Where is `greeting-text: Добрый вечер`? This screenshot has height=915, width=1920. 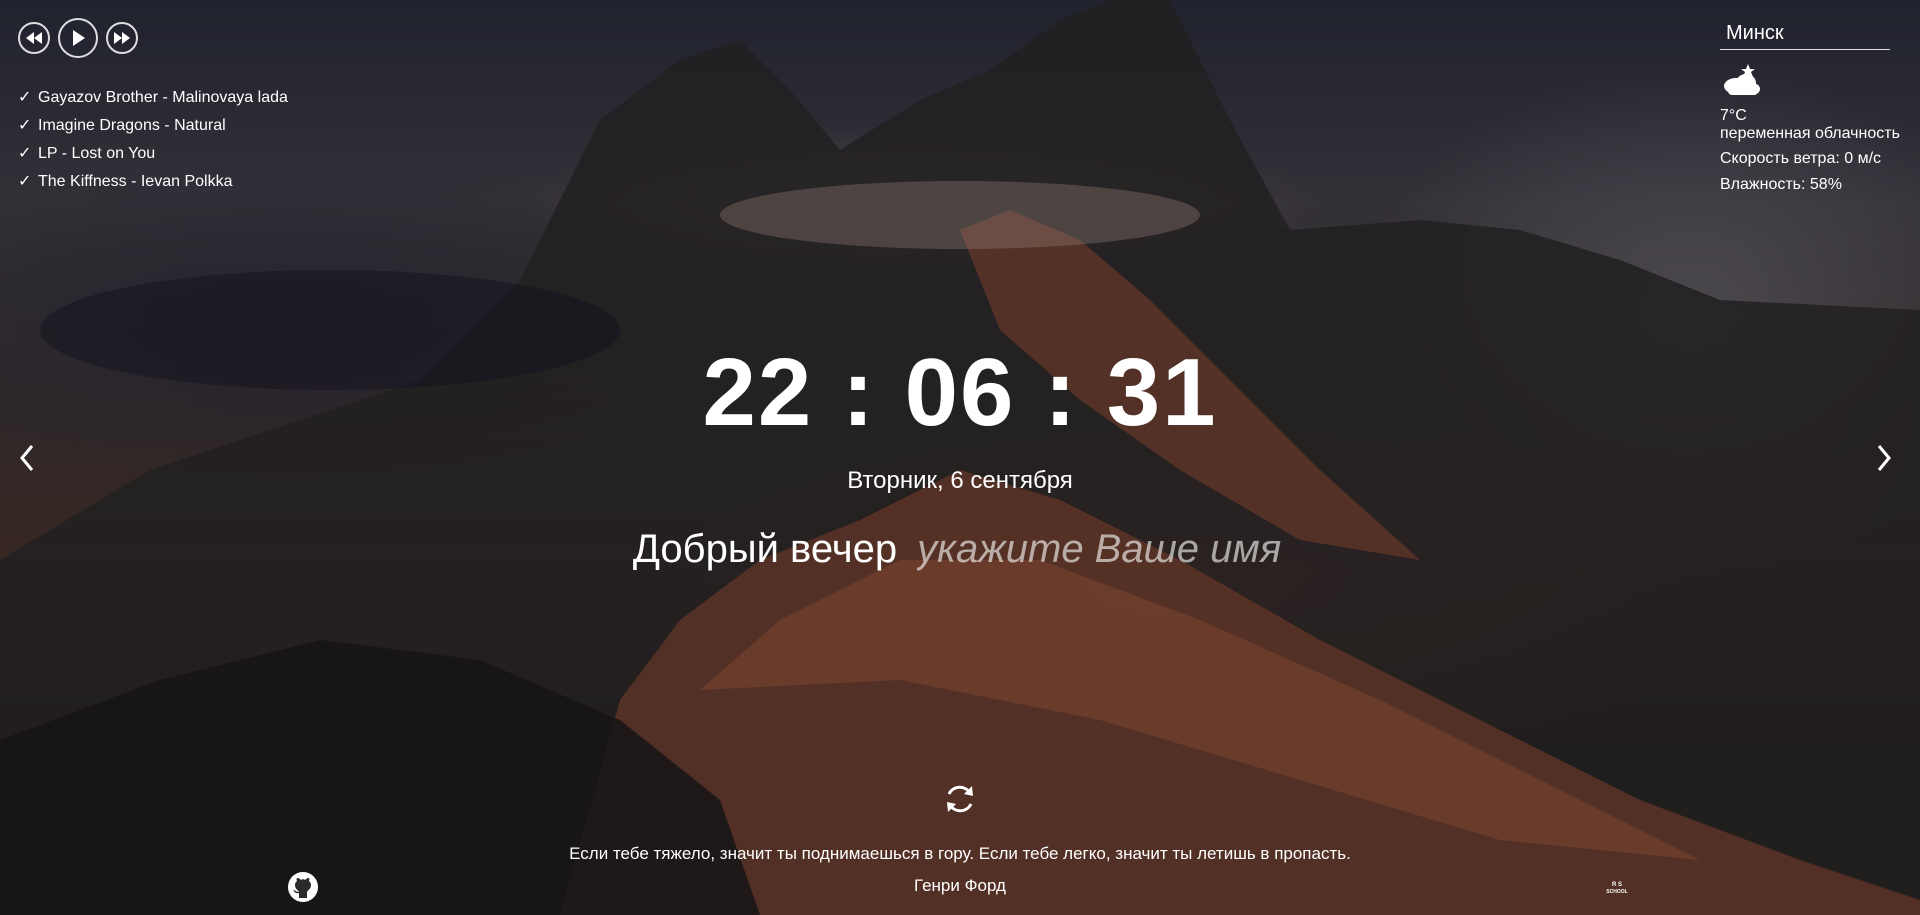 greeting-text: Добрый вечер is located at coordinates (765, 549).